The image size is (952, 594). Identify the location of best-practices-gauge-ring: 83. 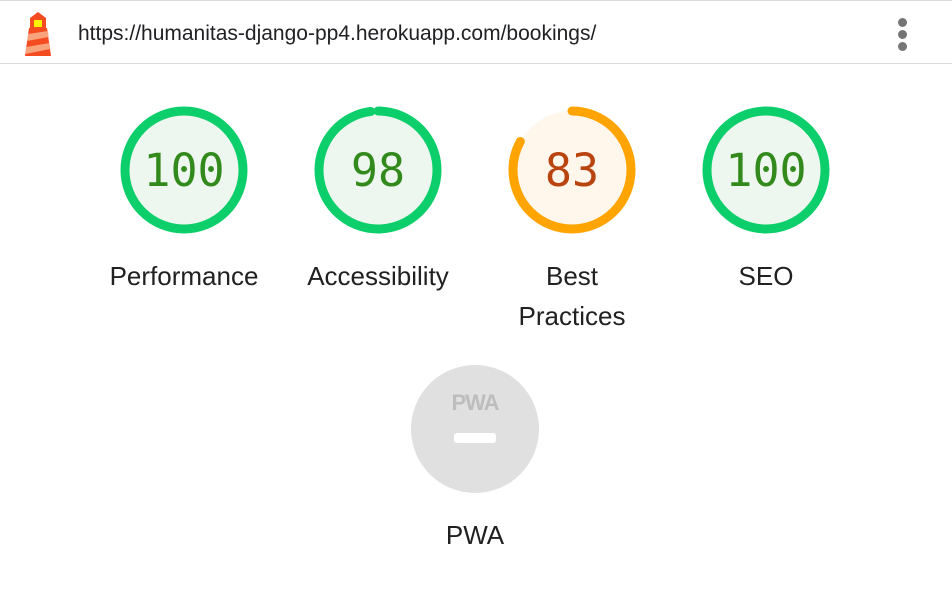
(572, 170).